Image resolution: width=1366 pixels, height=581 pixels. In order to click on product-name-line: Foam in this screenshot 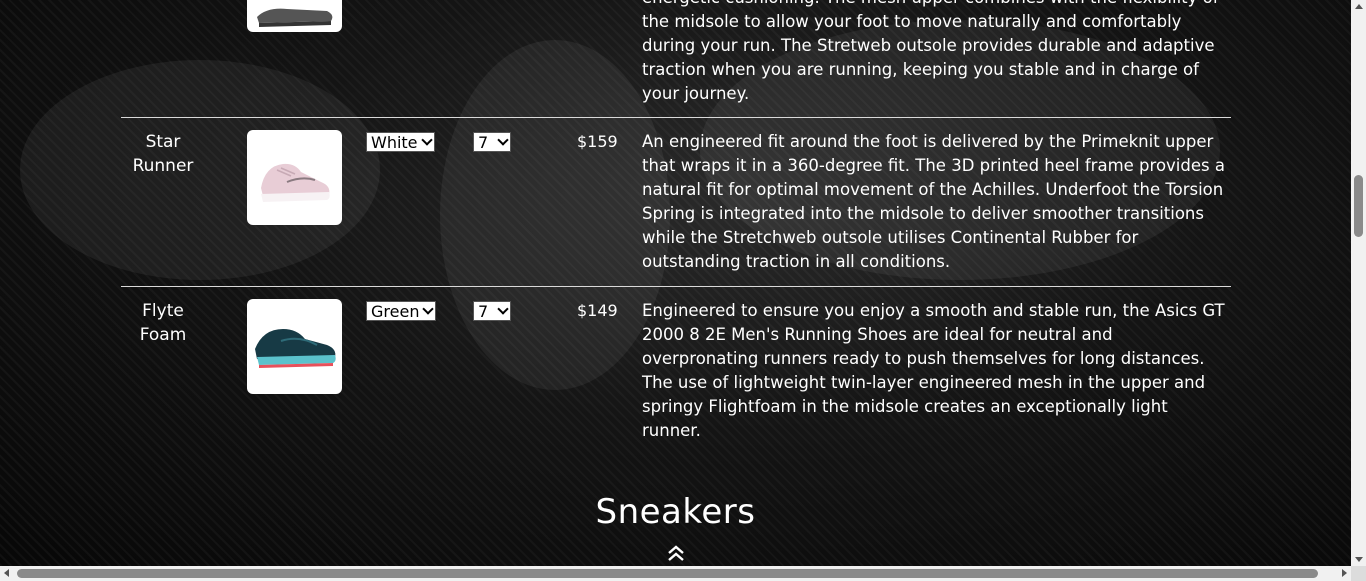, I will do `click(163, 335)`.